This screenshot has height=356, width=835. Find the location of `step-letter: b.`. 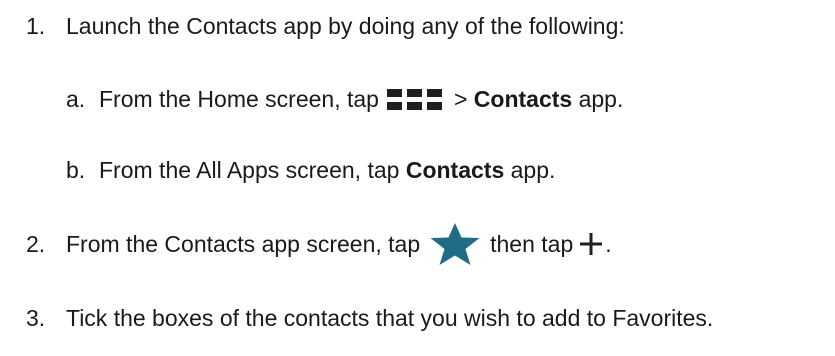

step-letter: b. is located at coordinates (76, 170).